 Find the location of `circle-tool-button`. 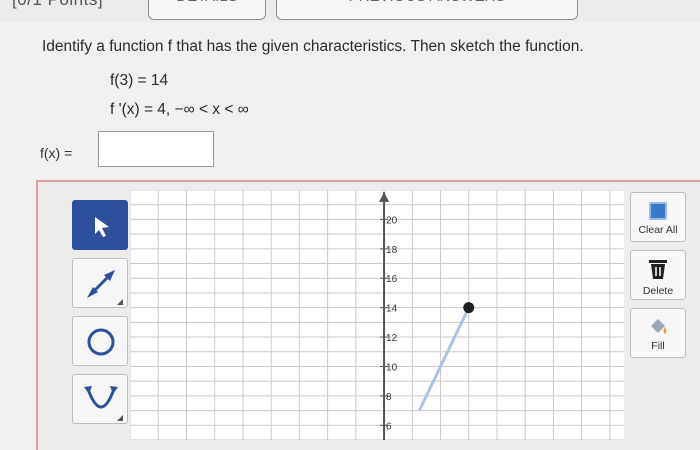

circle-tool-button is located at coordinates (100, 341).